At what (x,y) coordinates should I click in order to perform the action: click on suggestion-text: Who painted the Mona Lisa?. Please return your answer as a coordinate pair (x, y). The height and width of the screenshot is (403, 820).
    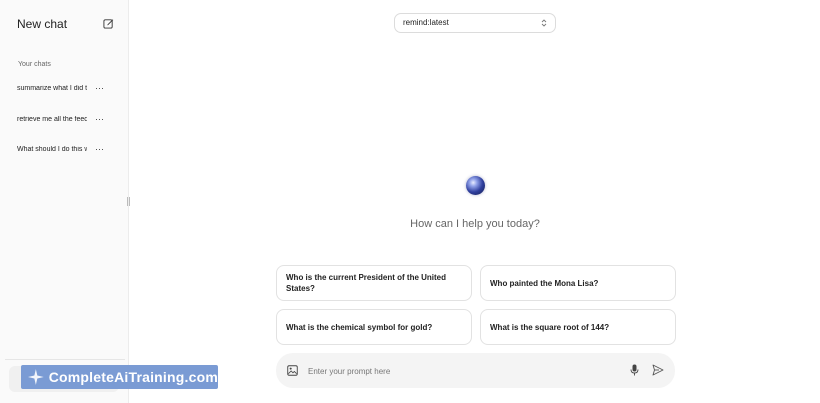
    Looking at the image, I should click on (544, 283).